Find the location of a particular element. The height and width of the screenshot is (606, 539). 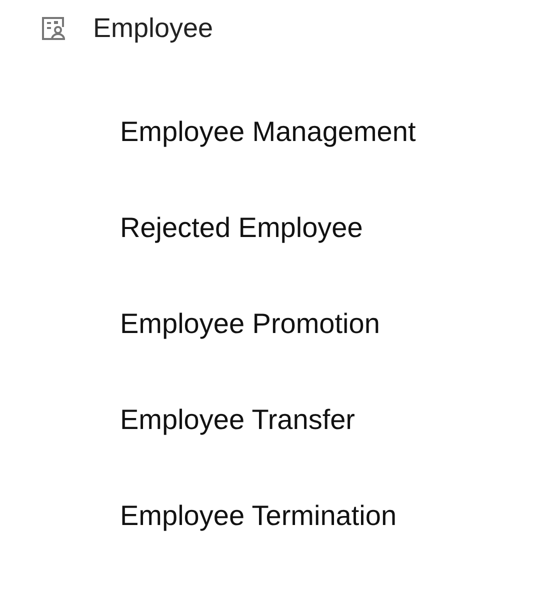

menu-item: Employee Termination is located at coordinates (329, 516).